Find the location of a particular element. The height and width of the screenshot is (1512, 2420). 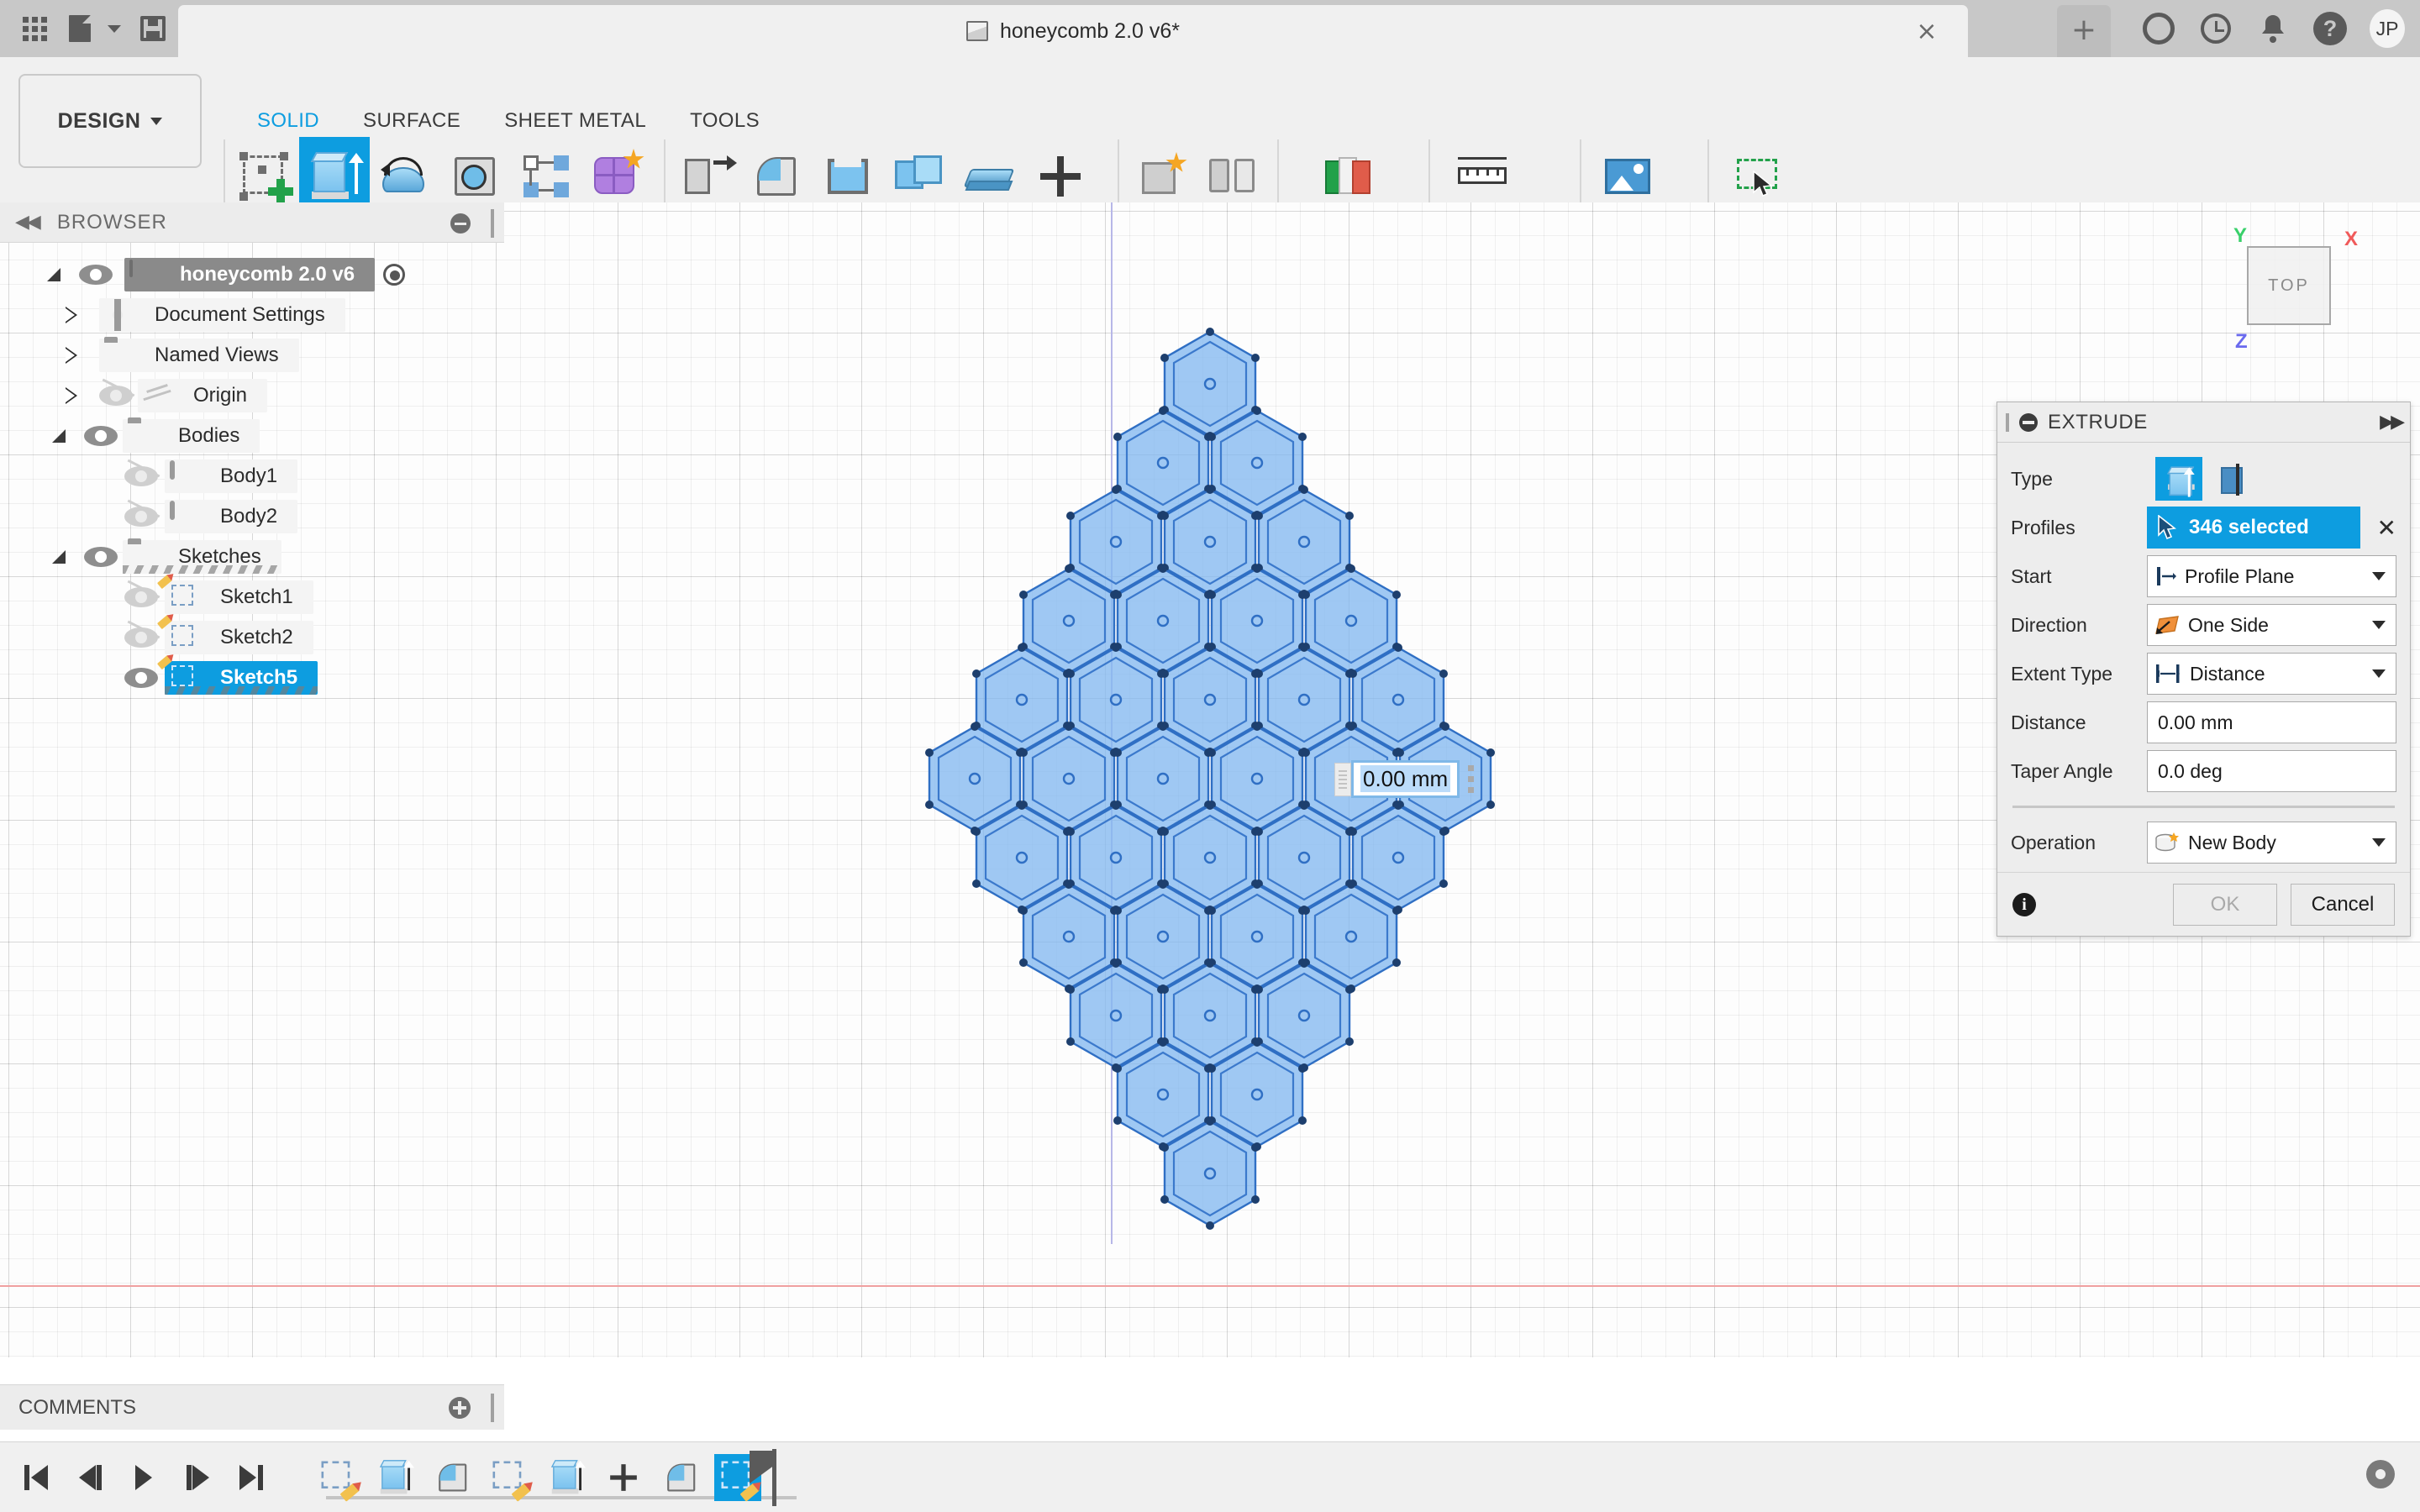

tree-item-chip: Sketches is located at coordinates (202, 557).